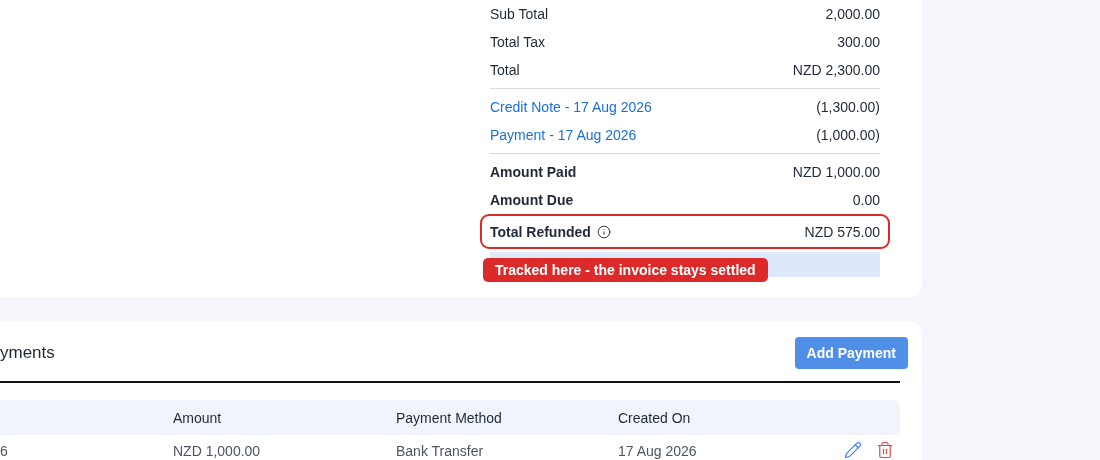  What do you see at coordinates (505, 70) in the screenshot?
I see `summary-label: Total` at bounding box center [505, 70].